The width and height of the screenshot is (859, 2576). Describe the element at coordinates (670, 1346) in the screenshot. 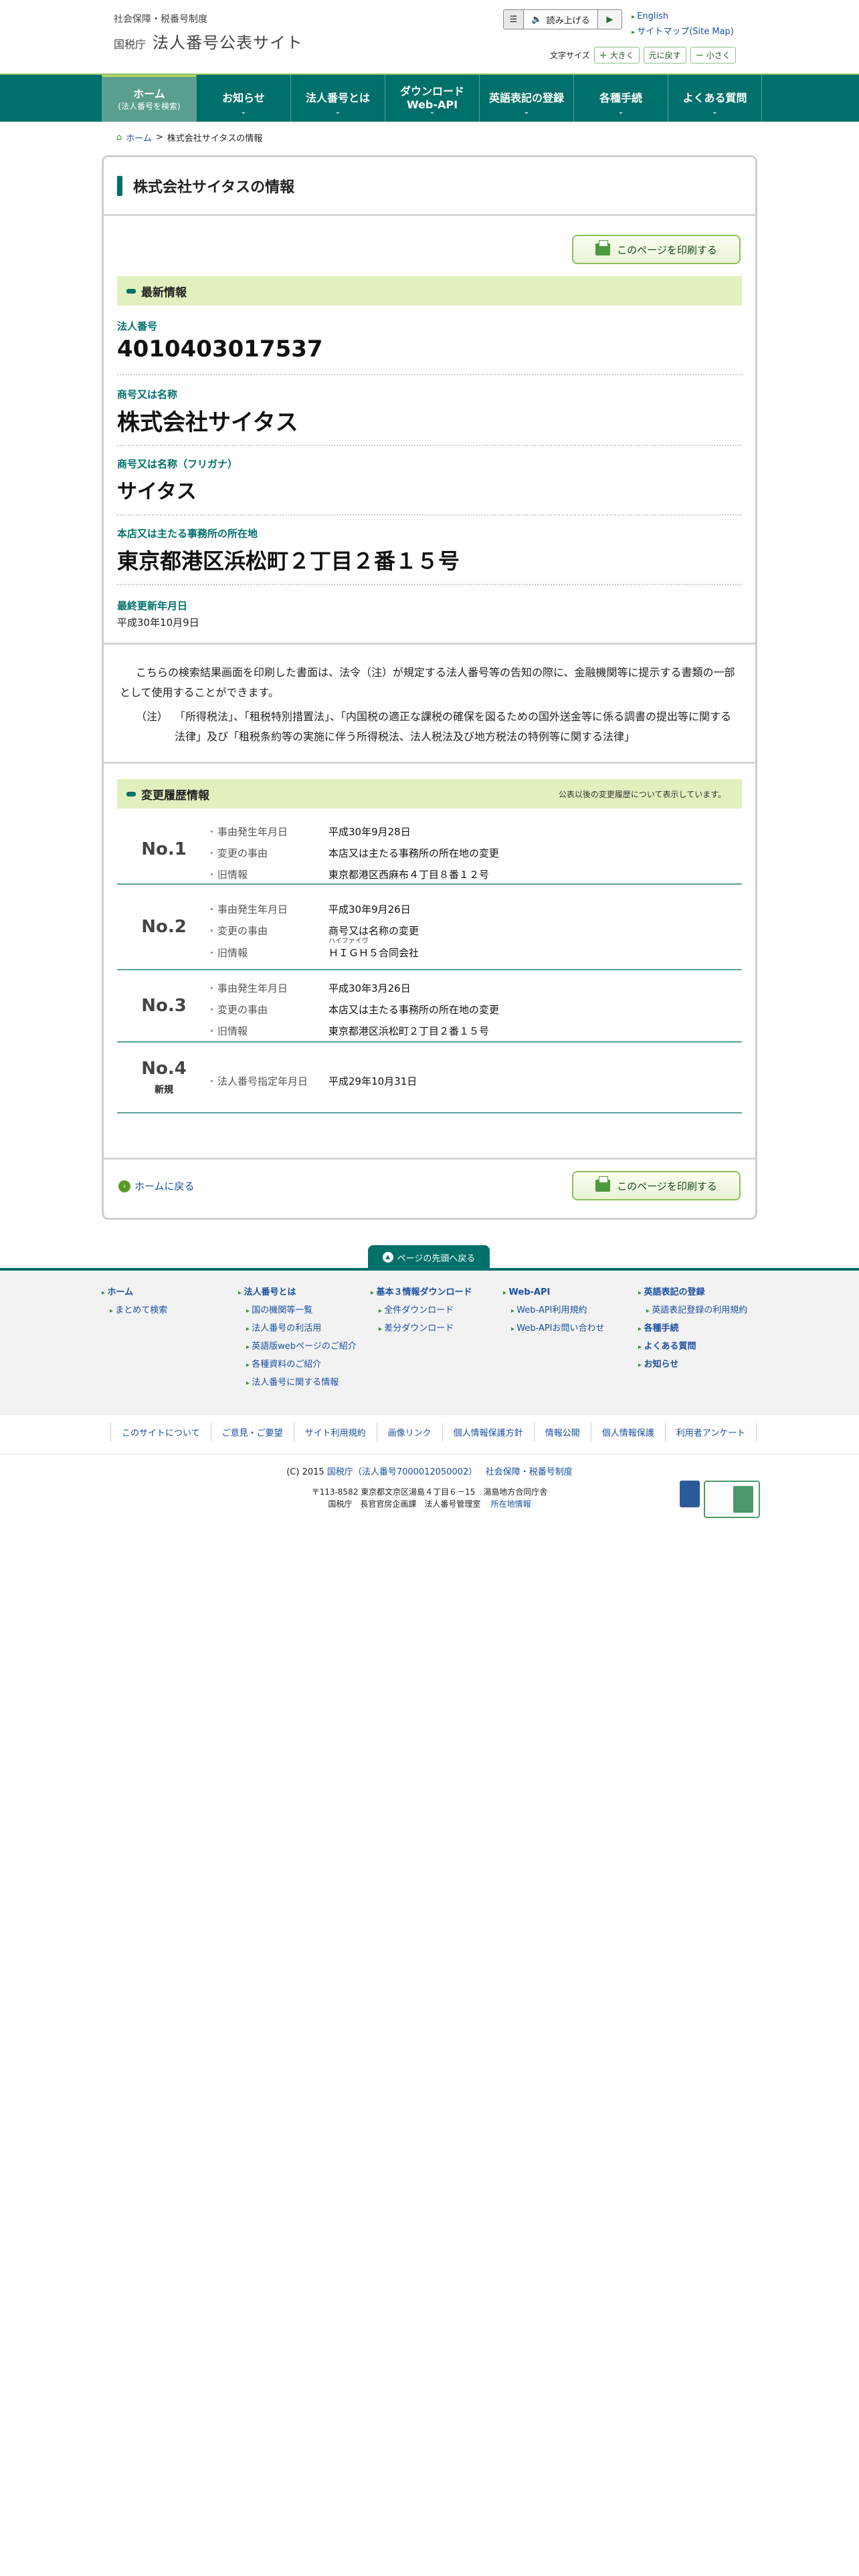

I see `footer-link: よくある質問` at that location.